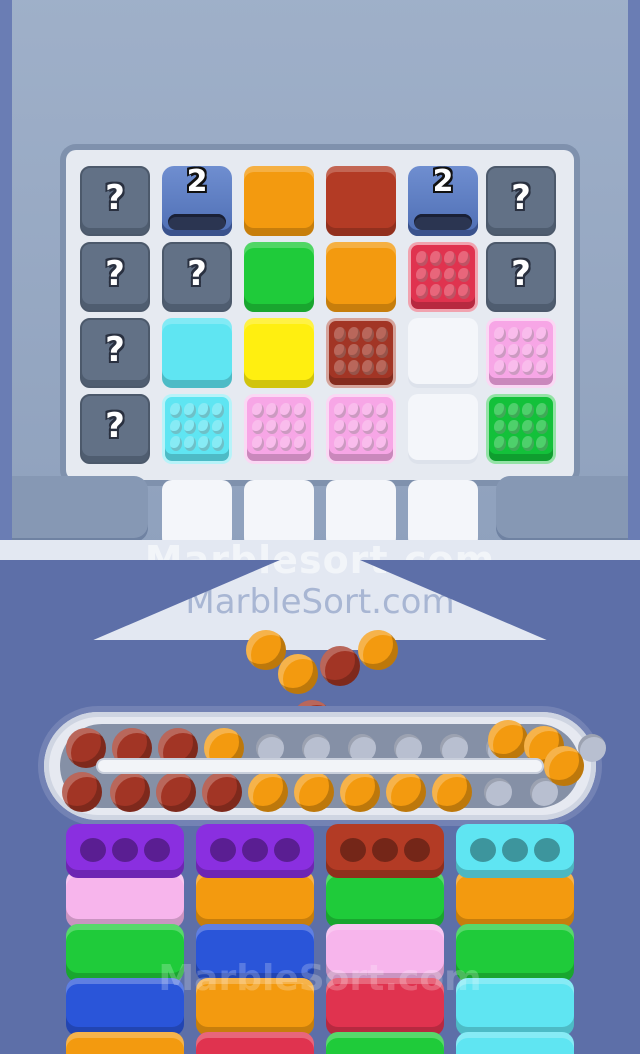 The height and width of the screenshot is (1054, 640). What do you see at coordinates (279, 277) in the screenshot?
I see `color-tile-green` at bounding box center [279, 277].